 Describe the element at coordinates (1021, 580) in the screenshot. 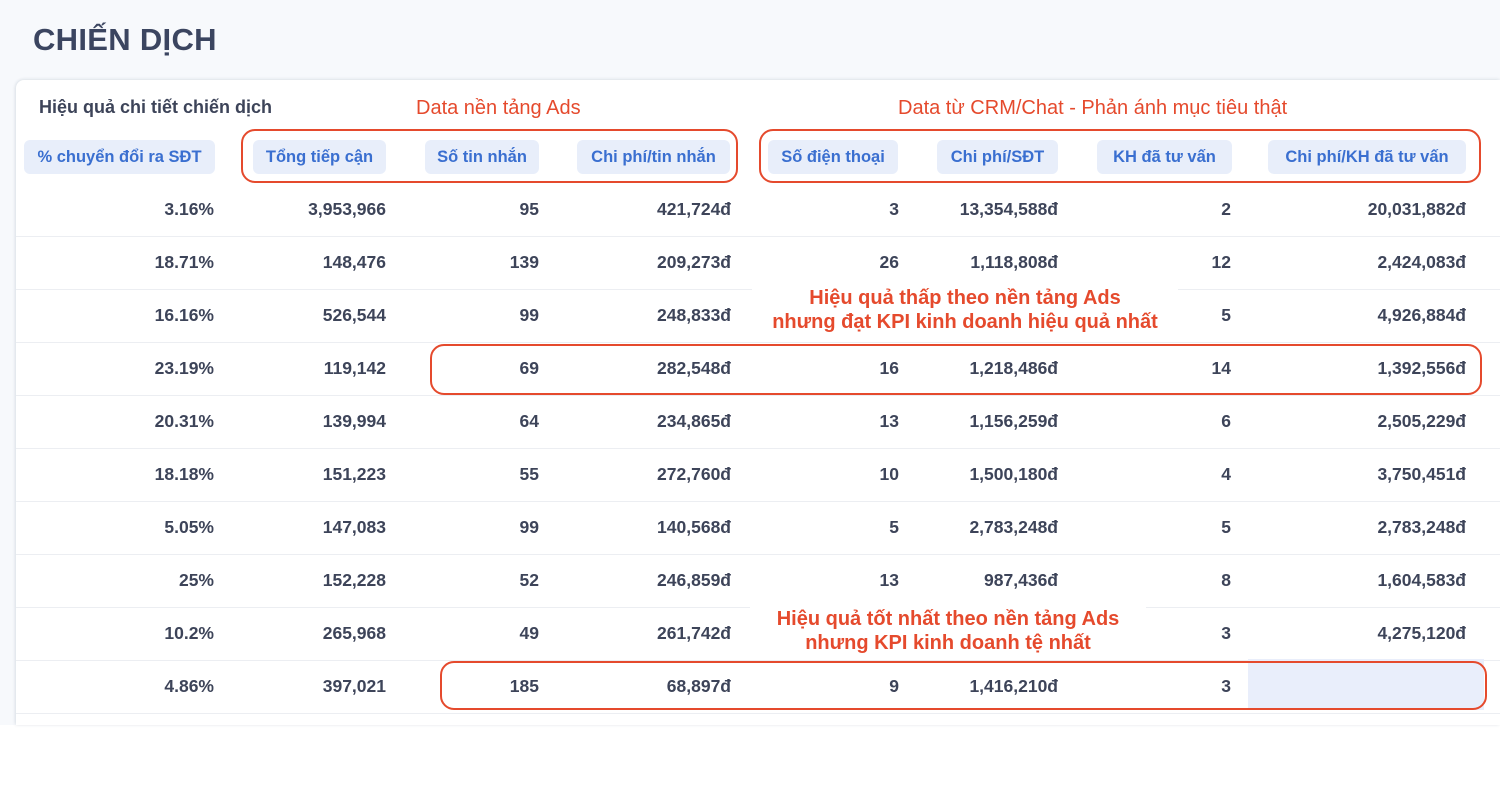

I see `table-cell-cost-per-phone: 987,436đ` at that location.